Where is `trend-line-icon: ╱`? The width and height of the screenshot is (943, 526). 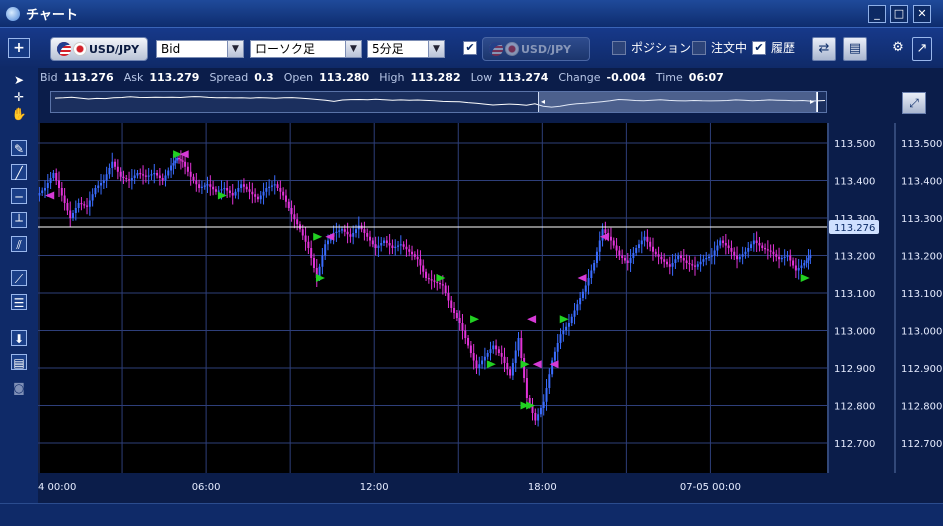
trend-line-icon: ╱ is located at coordinates (19, 172).